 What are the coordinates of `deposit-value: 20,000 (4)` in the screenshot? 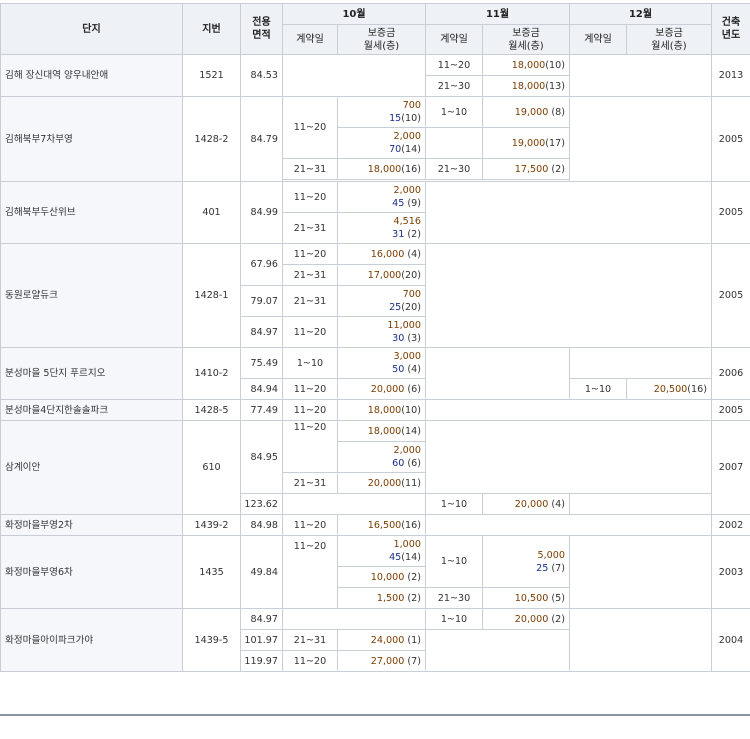 It's located at (526, 504).